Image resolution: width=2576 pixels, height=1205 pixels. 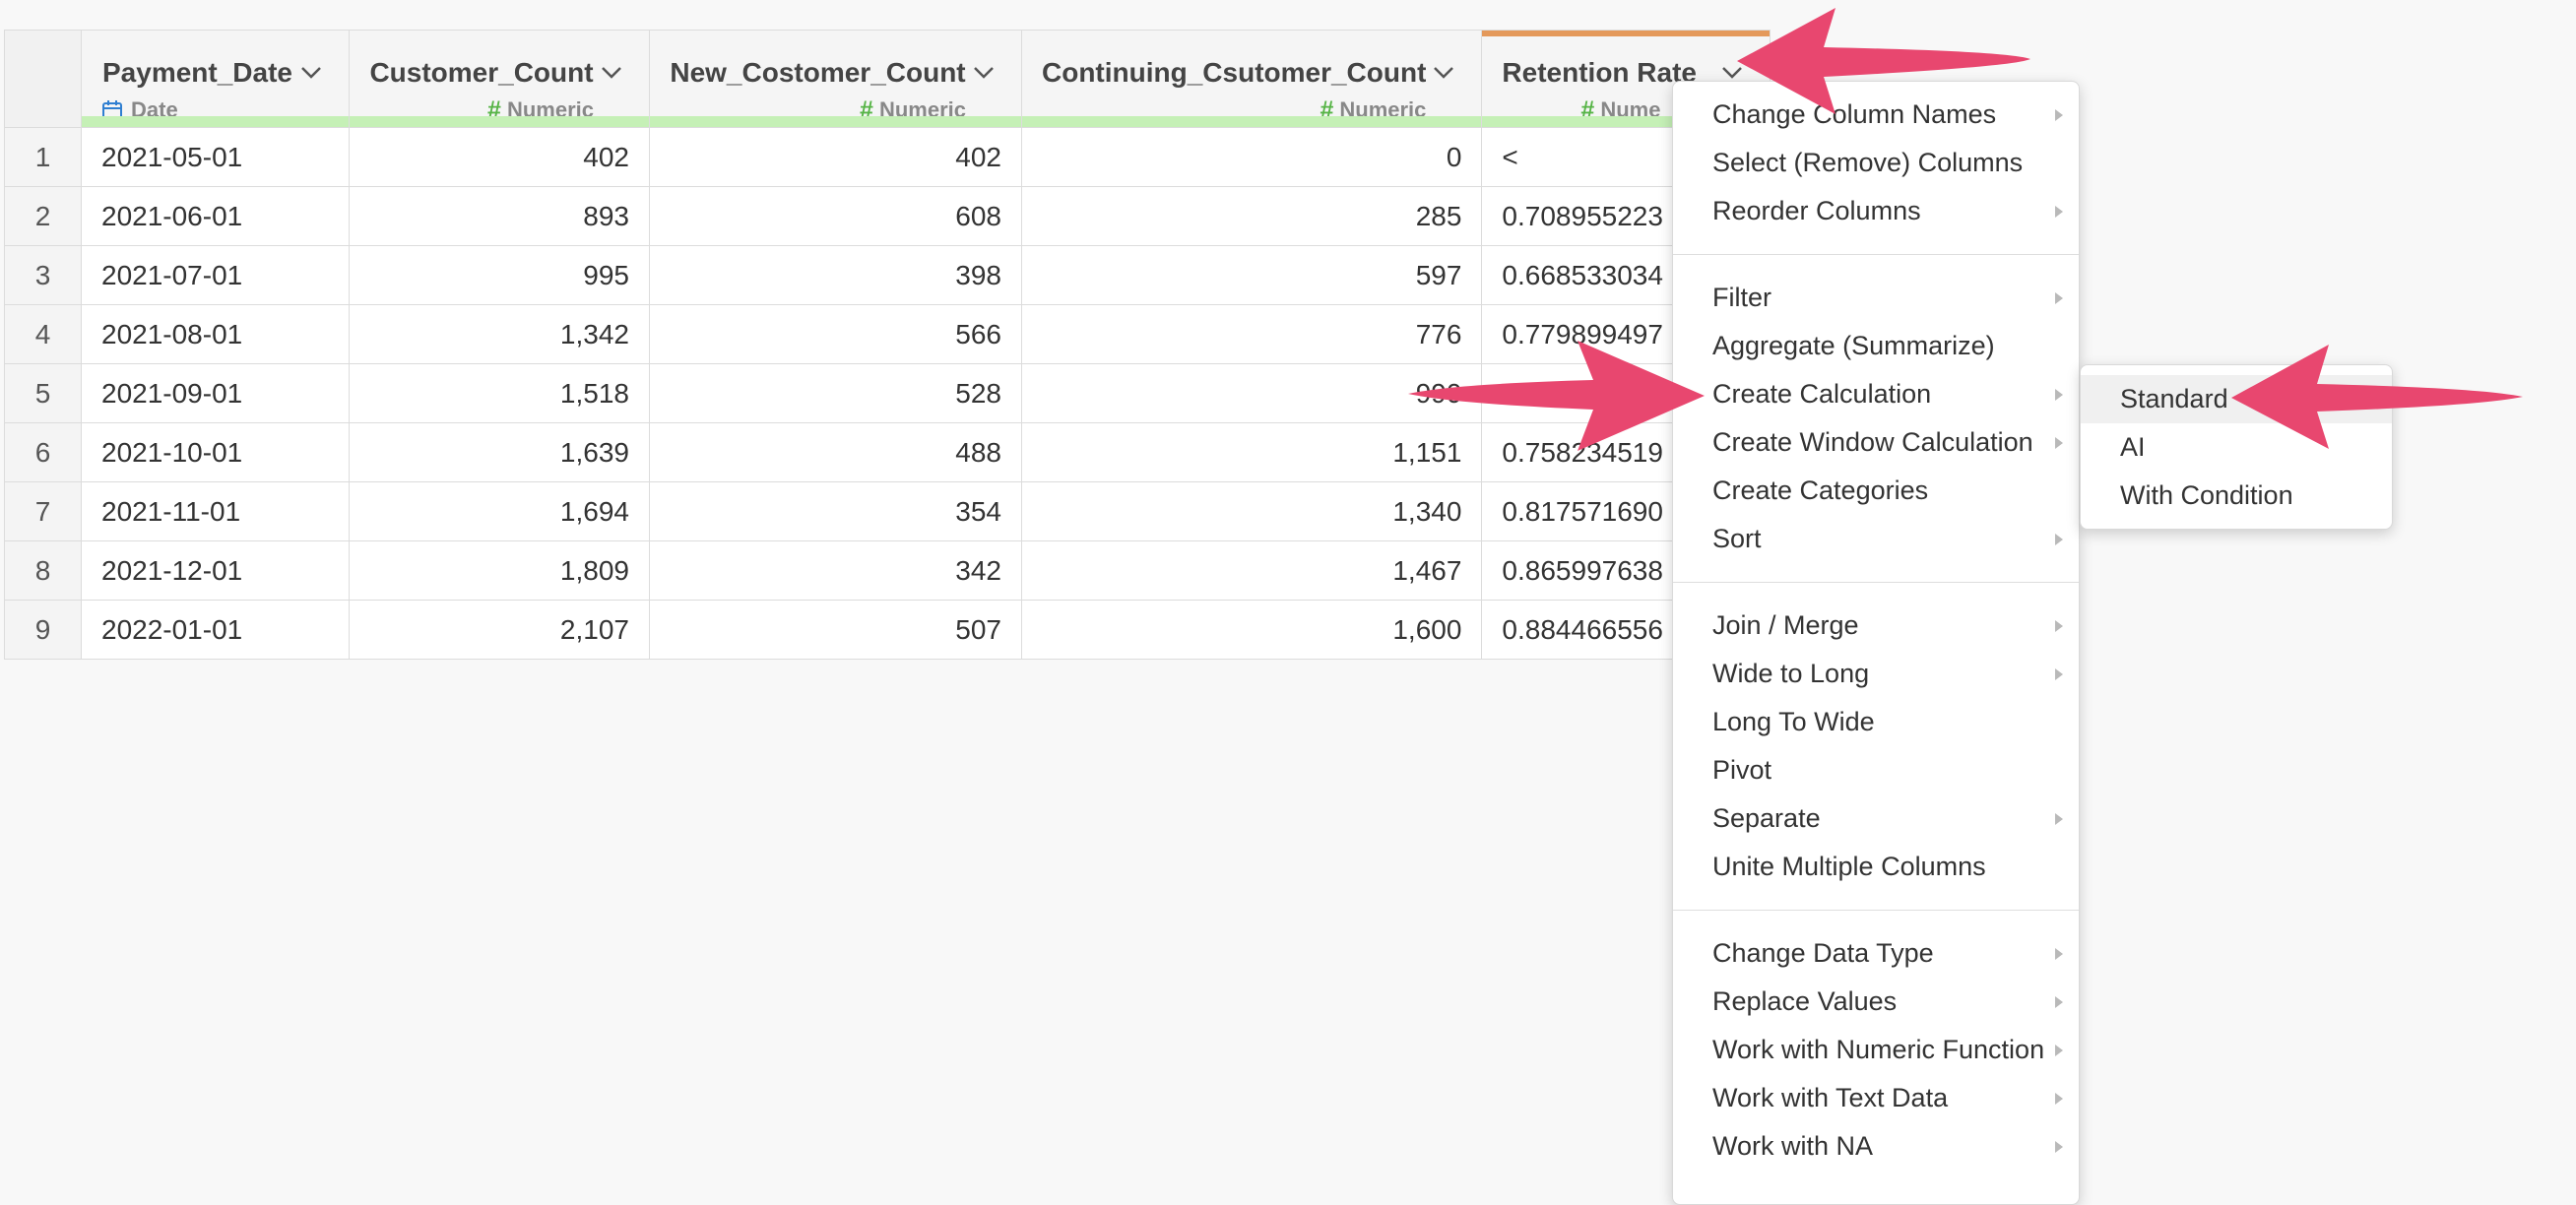 I want to click on menu-item-label: Work with Text Data, so click(x=1830, y=1097).